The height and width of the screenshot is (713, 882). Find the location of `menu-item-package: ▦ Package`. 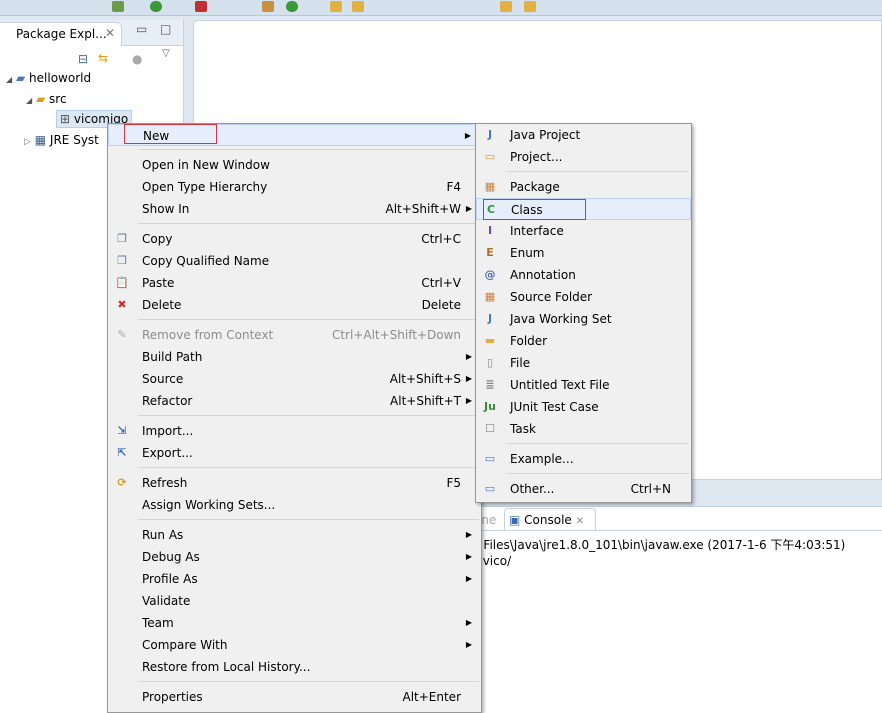

menu-item-package: ▦ Package is located at coordinates (583, 187).